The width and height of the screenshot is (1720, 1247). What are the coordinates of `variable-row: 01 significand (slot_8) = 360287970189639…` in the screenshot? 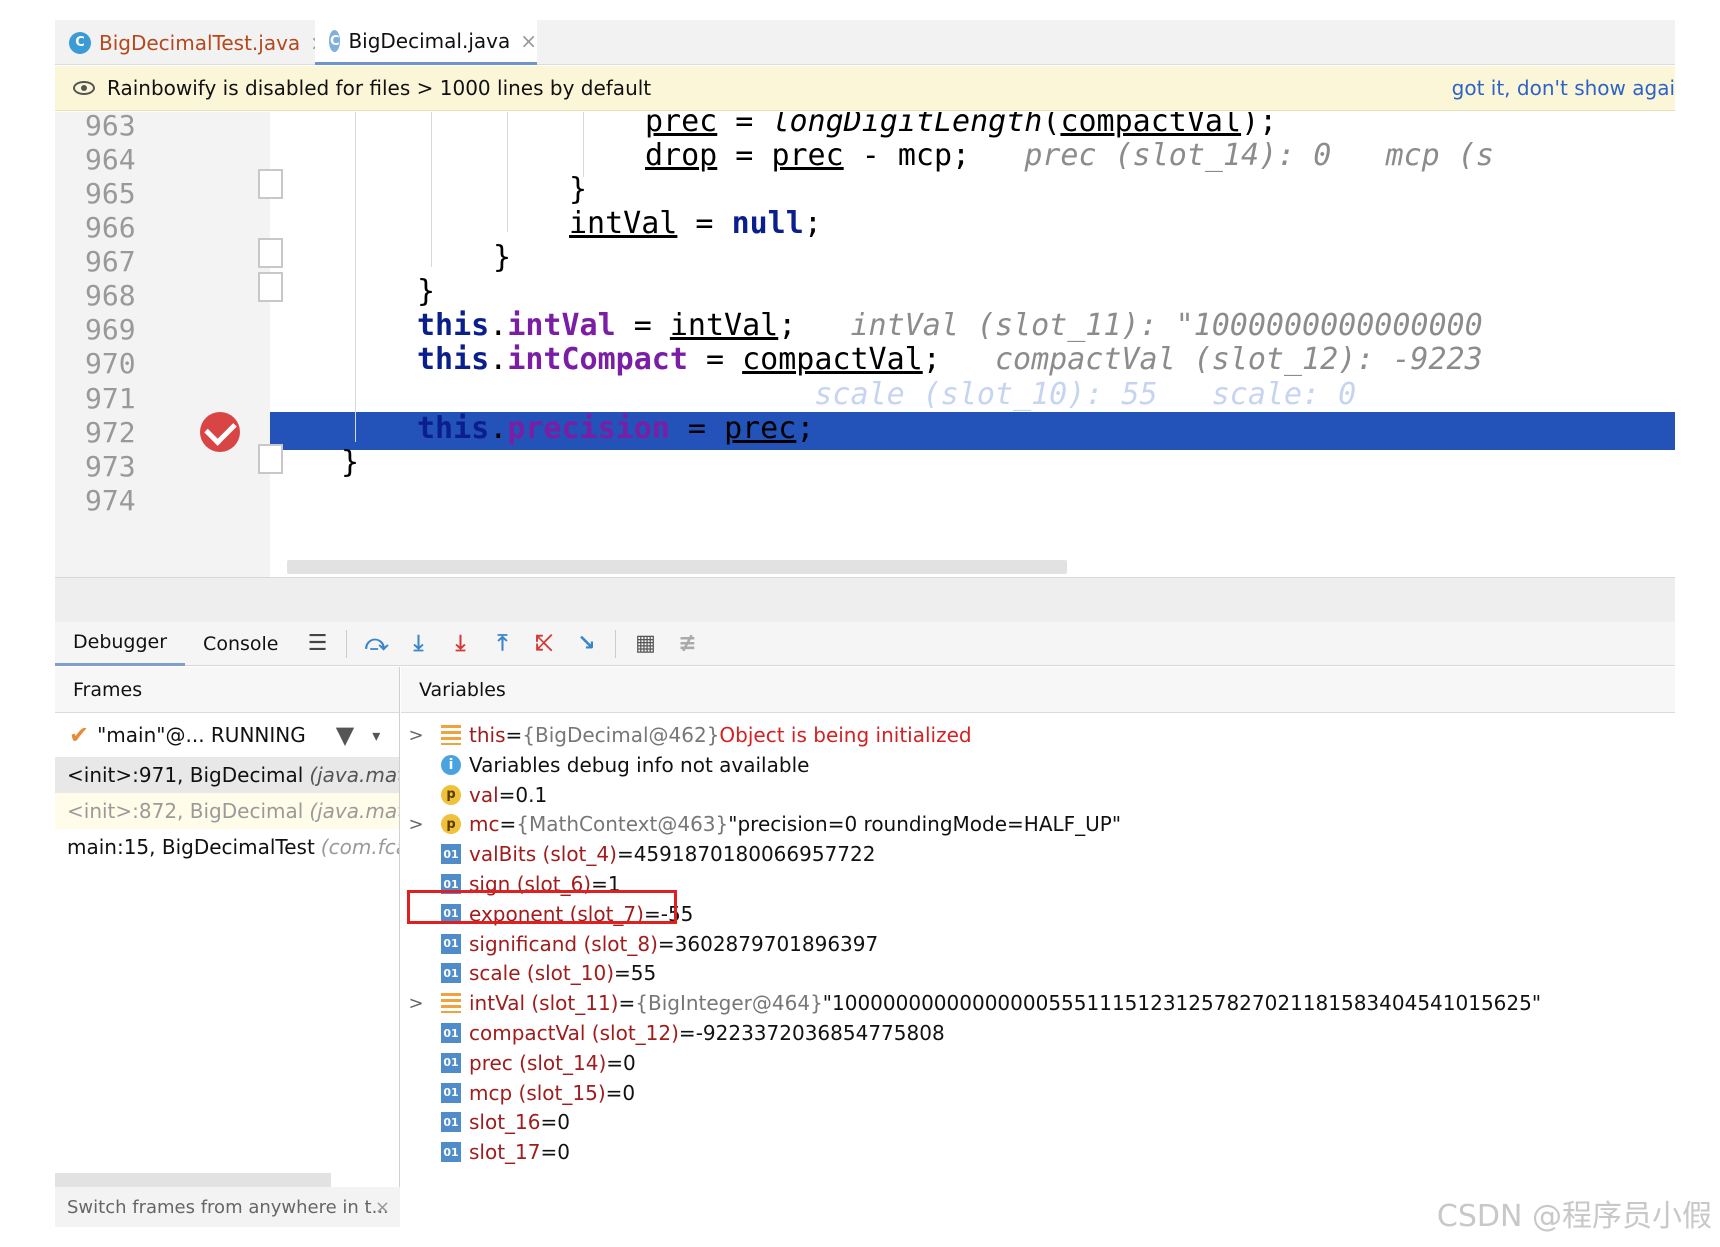 It's located at (639, 944).